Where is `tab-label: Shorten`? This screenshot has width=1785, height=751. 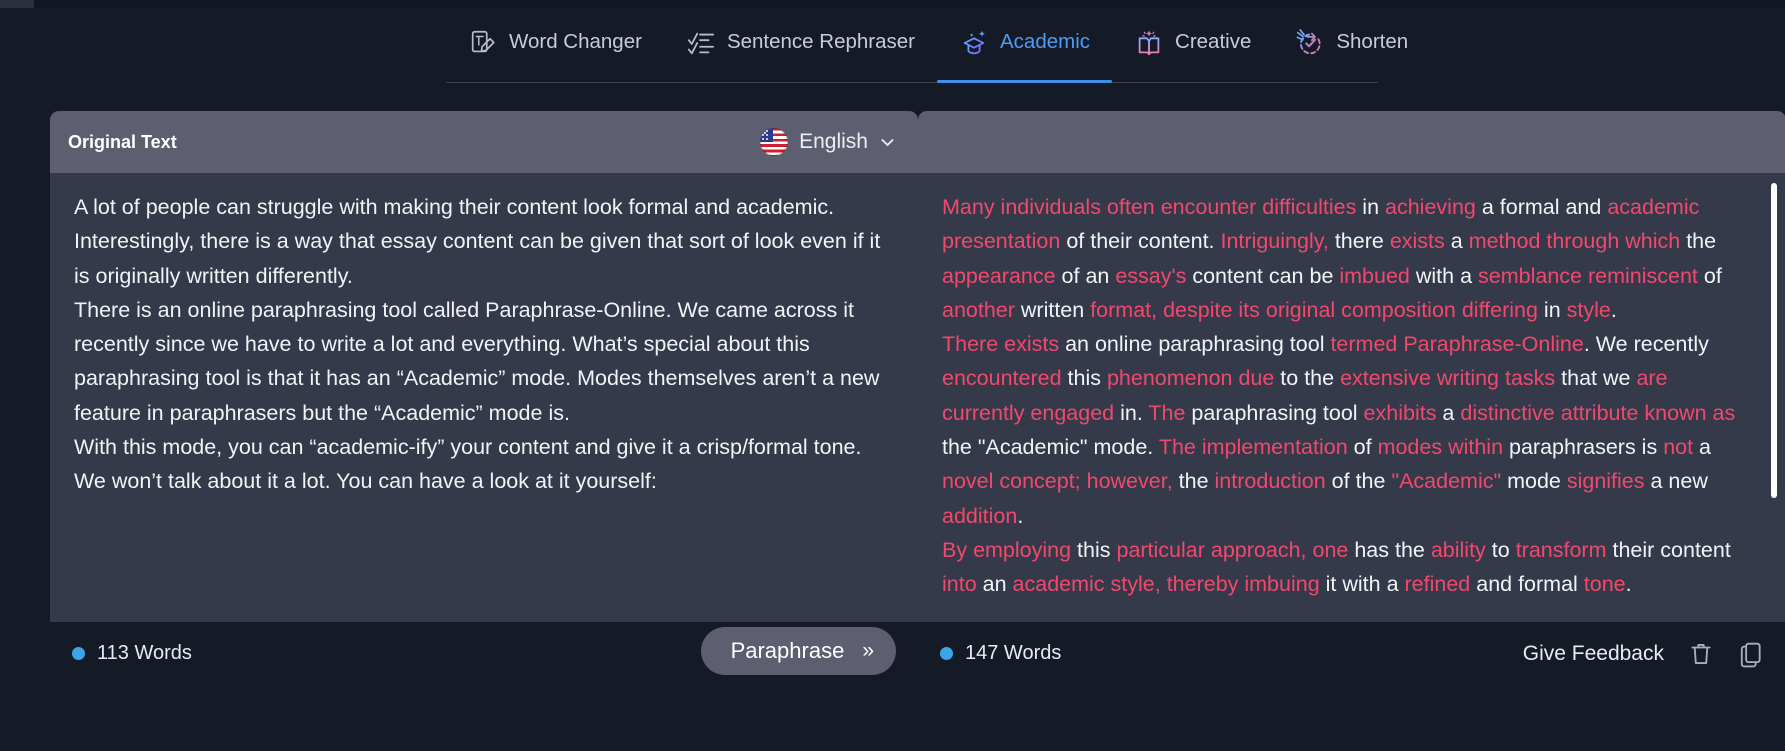 tab-label: Shorten is located at coordinates (1372, 42).